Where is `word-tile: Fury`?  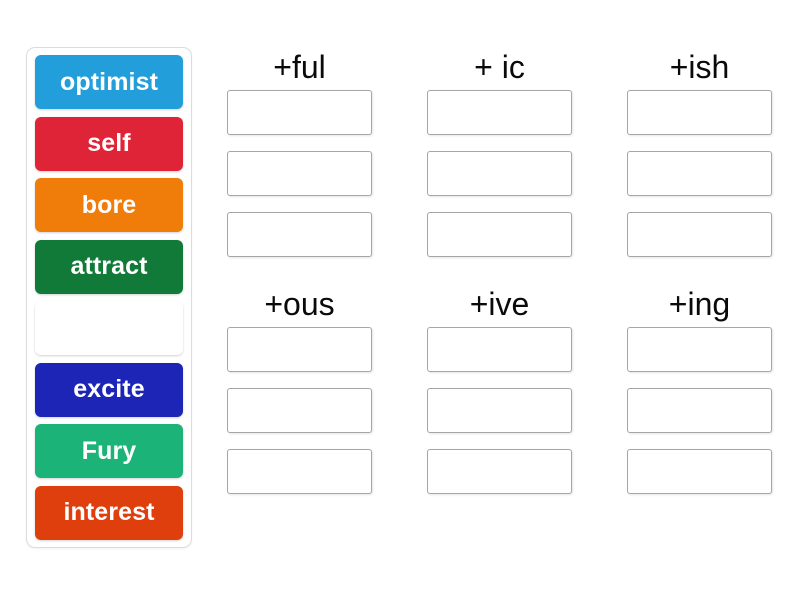
word-tile: Fury is located at coordinates (109, 451).